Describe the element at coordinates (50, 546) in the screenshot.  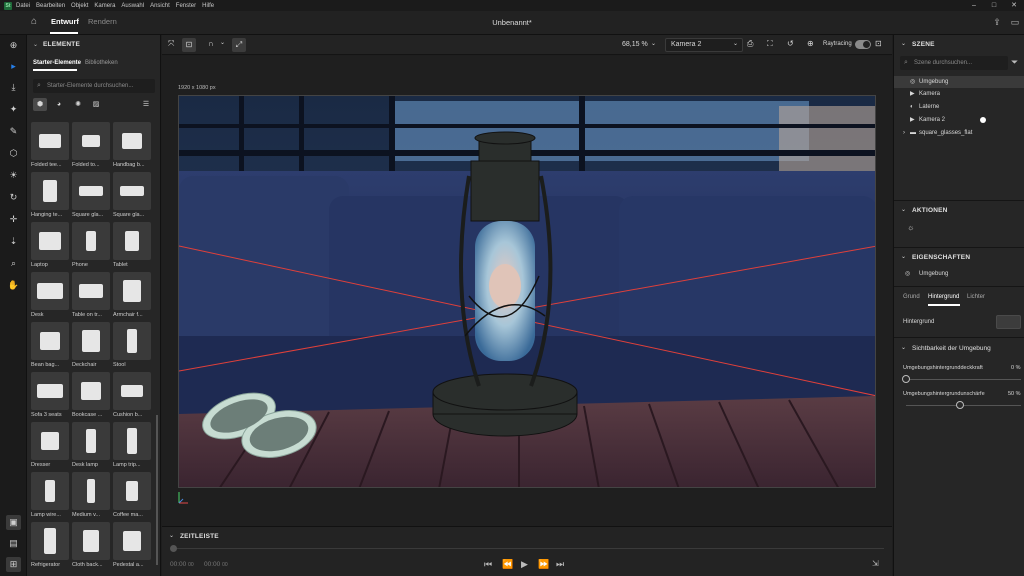
I see `asset-card: Refrigerator` at that location.